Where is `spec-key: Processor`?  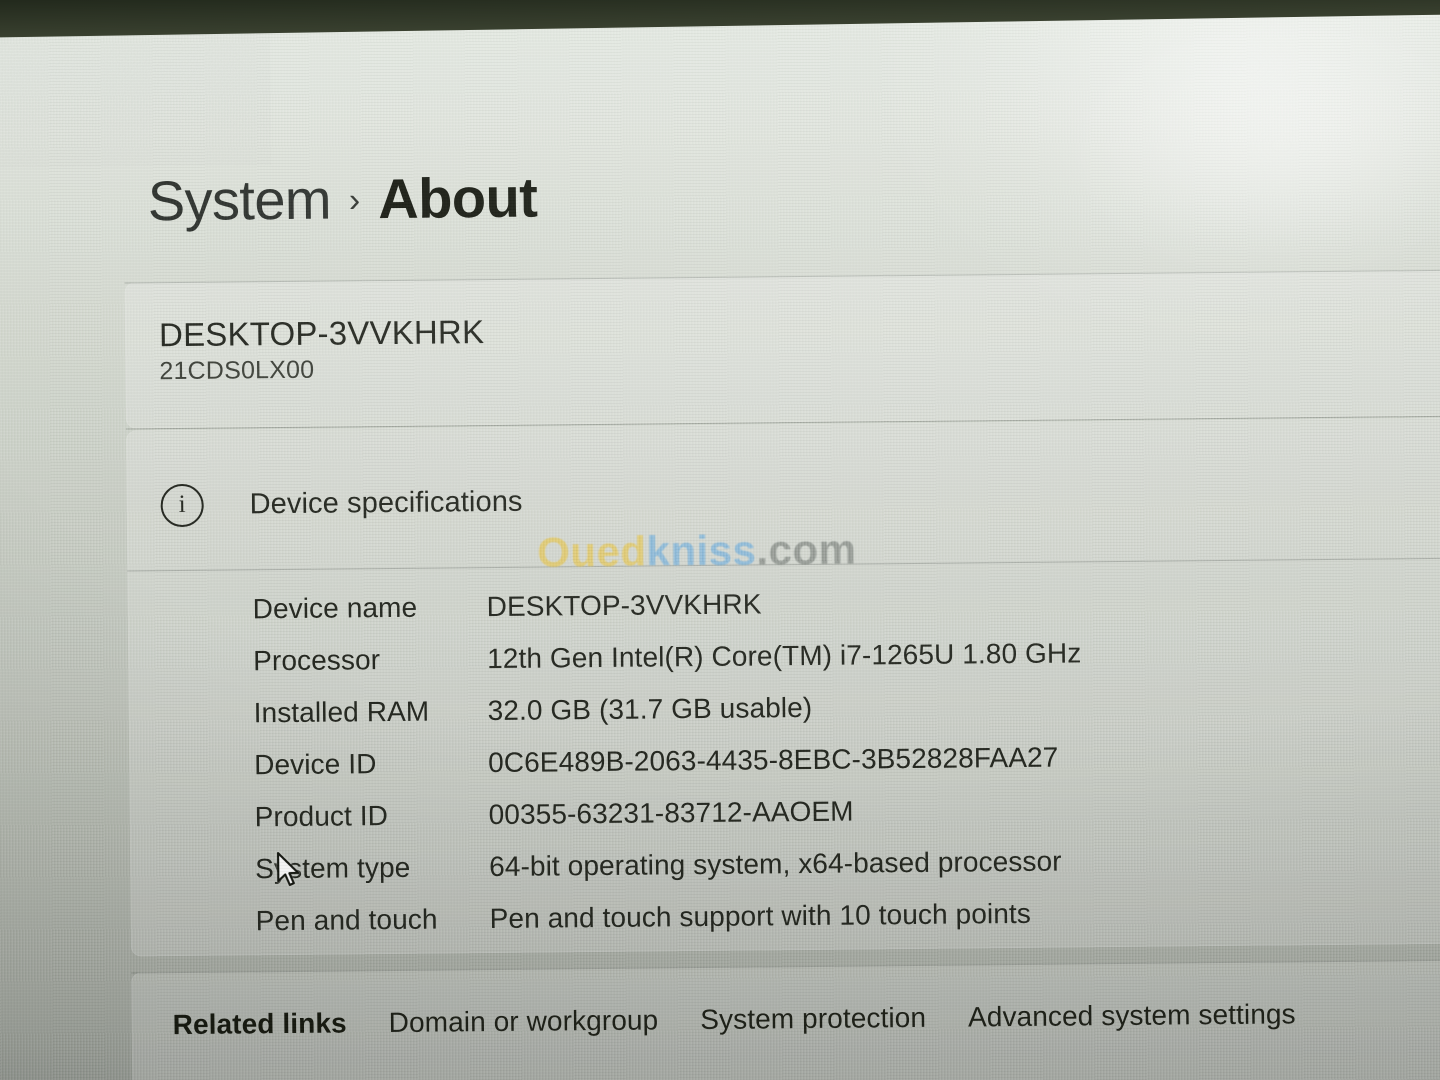 spec-key: Processor is located at coordinates (317, 660).